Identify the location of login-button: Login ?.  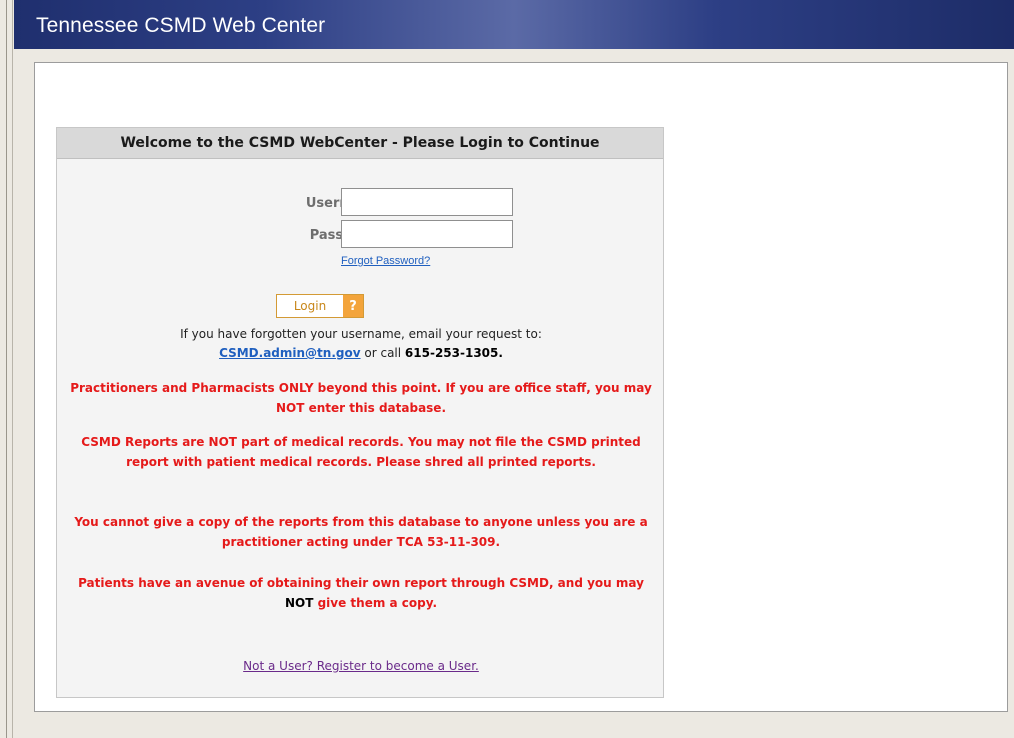
(320, 306).